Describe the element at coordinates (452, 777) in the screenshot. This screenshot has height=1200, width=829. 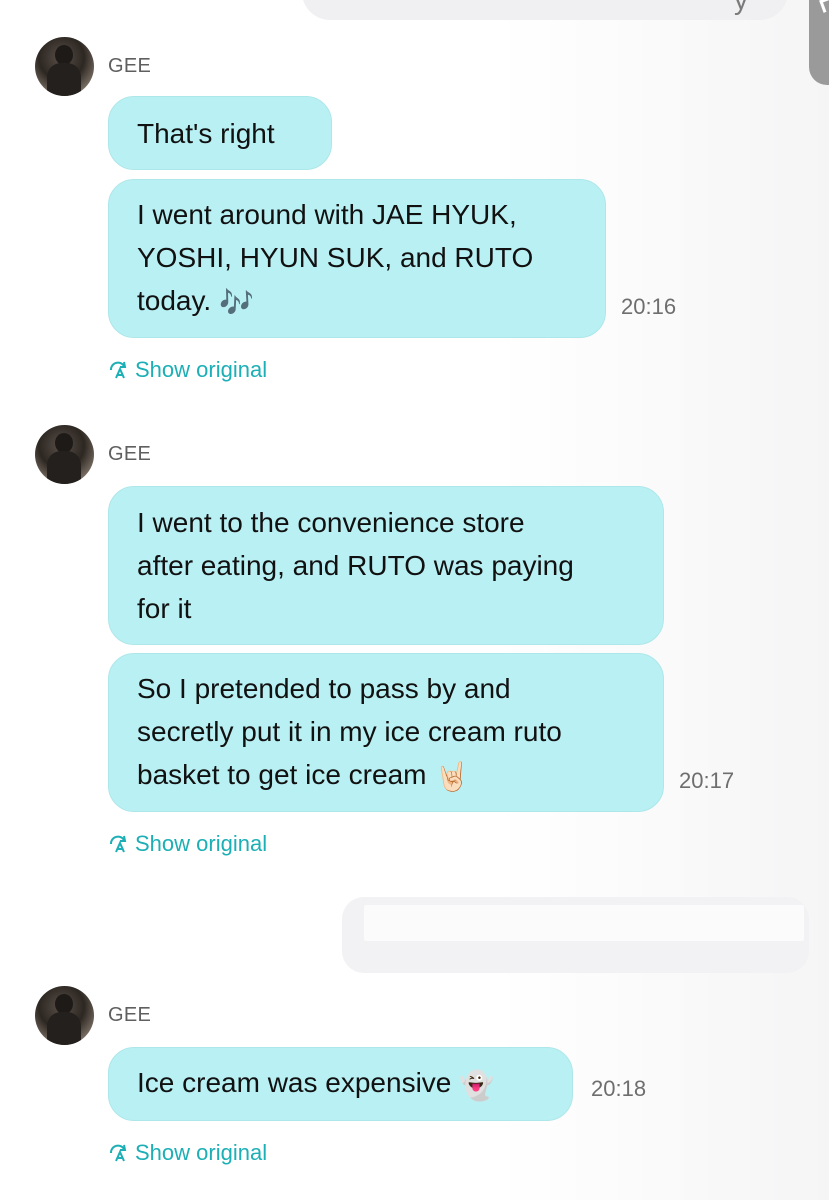
I see `rock-hand-icon: 🤘🏻` at that location.